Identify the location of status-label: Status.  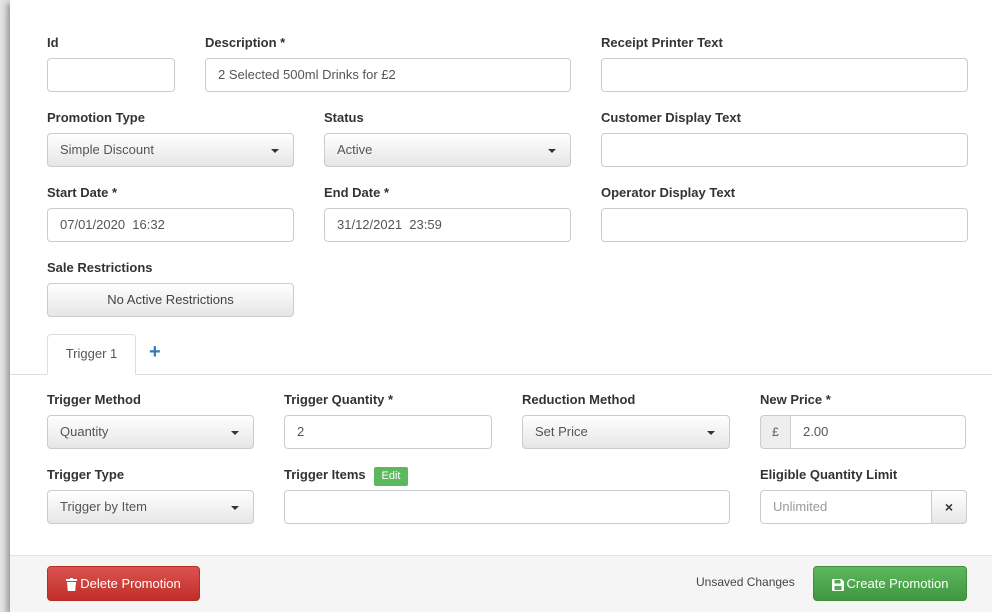
(344, 117).